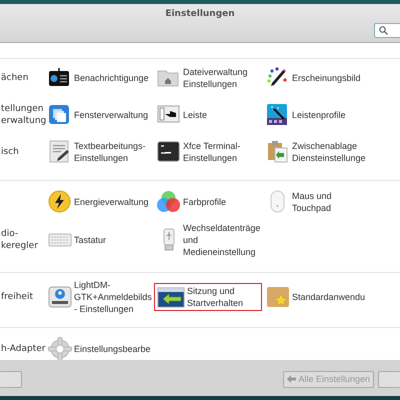 The height and width of the screenshot is (400, 400). Describe the element at coordinates (319, 114) in the screenshot. I see `item-label: Leistenprofile` at that location.